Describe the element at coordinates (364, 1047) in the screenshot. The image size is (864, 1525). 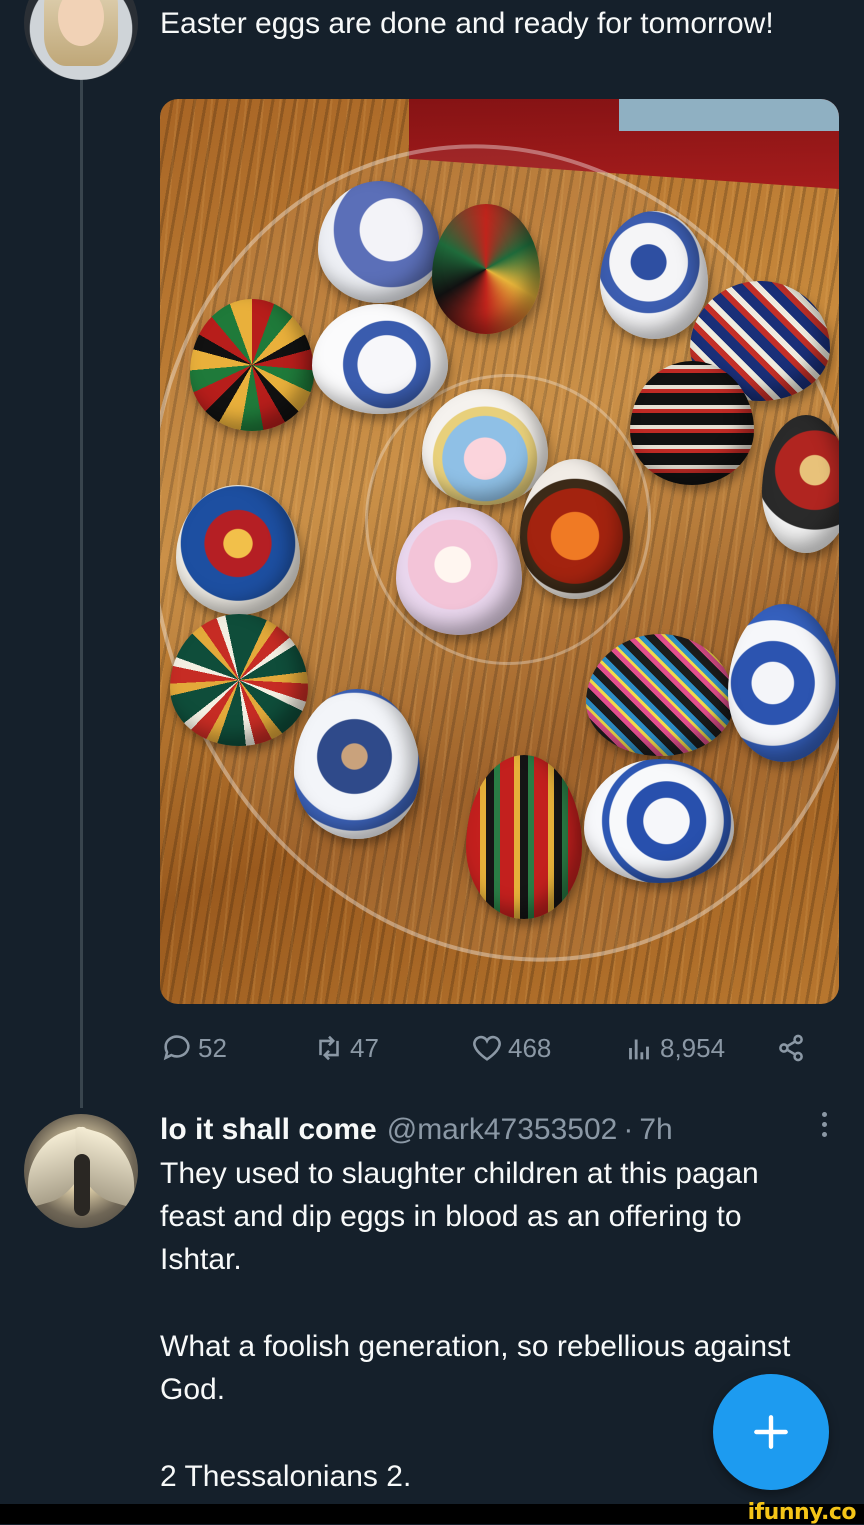
I see `retweet-count: 47` at that location.